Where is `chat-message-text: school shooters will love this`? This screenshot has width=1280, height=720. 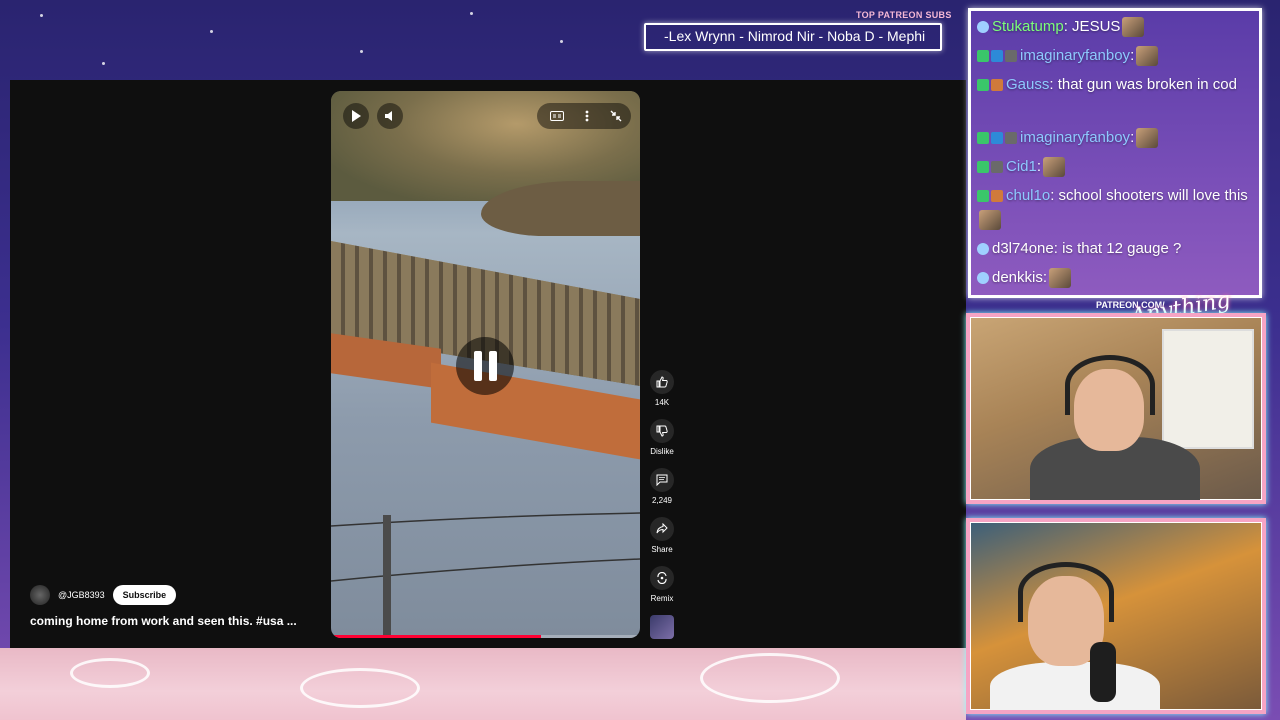 chat-message-text: school shooters will love this is located at coordinates (1151, 195).